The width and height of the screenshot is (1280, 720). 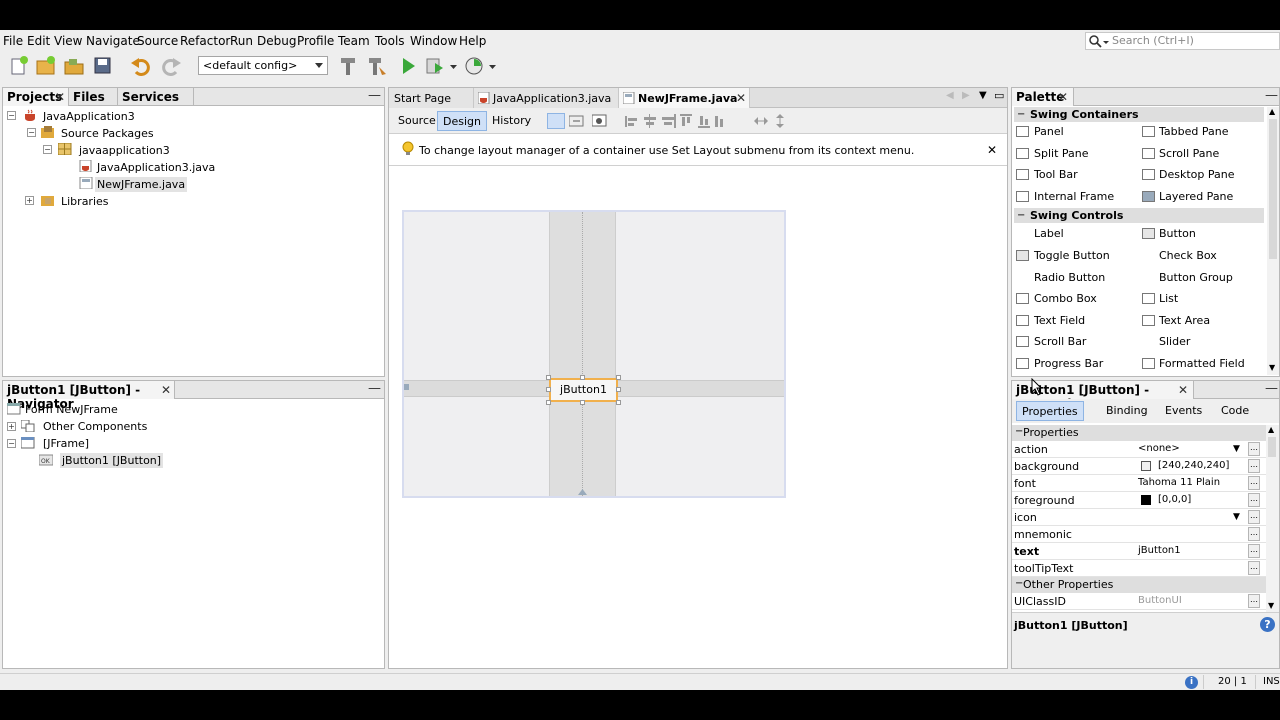 I want to click on tab-properties: Properties, so click(x=1050, y=411).